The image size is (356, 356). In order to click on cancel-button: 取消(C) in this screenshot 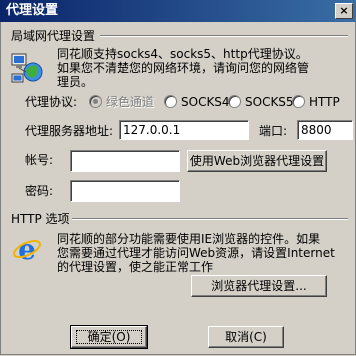, I will do `click(246, 337)`.